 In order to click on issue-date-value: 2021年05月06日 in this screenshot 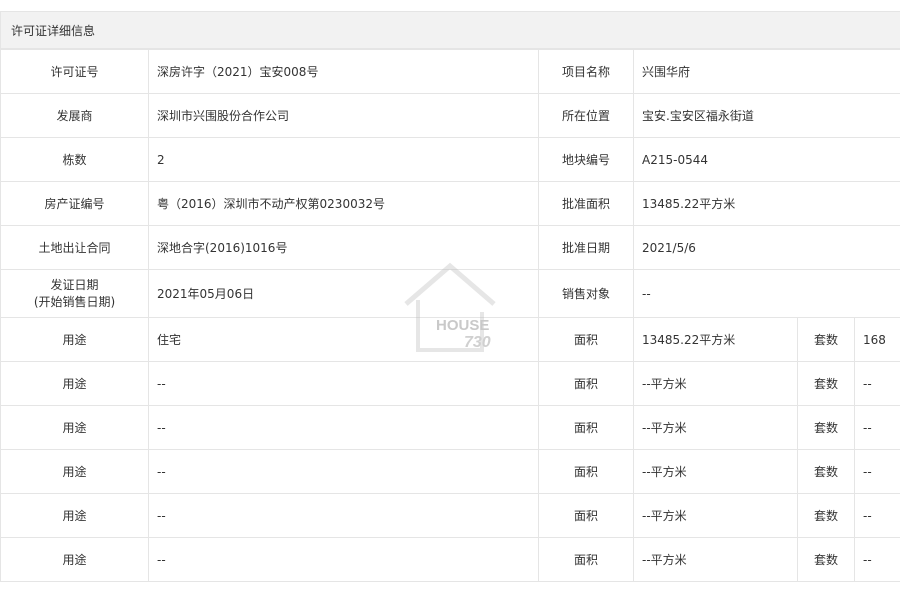, I will do `click(343, 293)`.